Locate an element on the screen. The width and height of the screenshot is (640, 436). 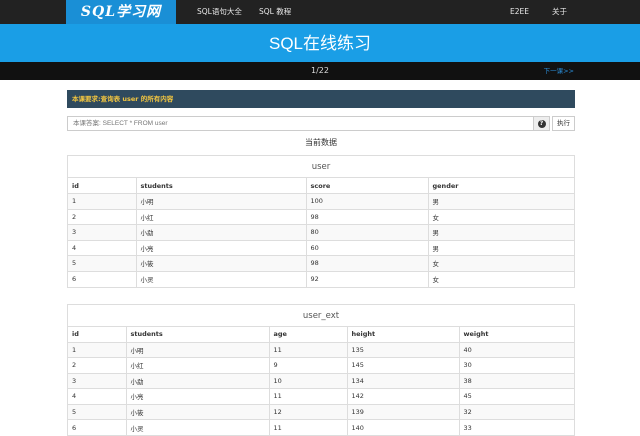
page-banner: SQL在线练习 is located at coordinates (320, 43).